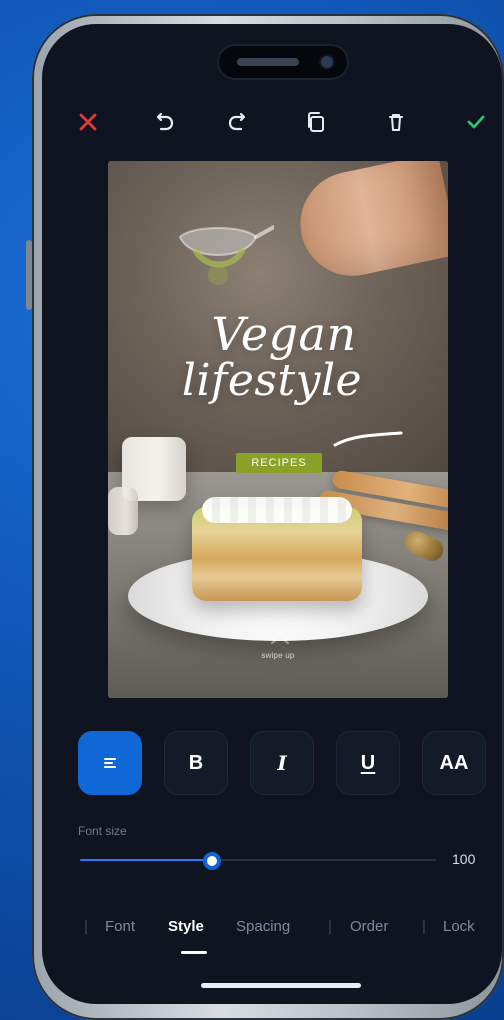  I want to click on confirm-button, so click(476, 122).